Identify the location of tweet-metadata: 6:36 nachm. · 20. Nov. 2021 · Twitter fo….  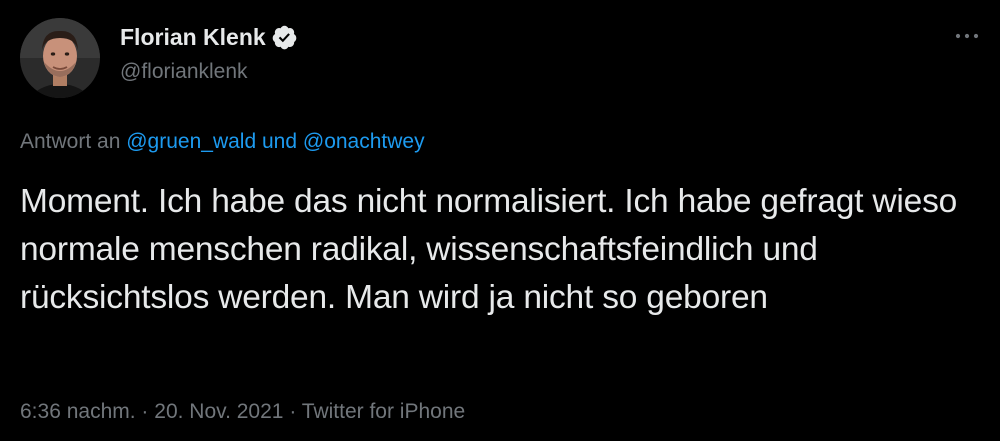
(242, 412).